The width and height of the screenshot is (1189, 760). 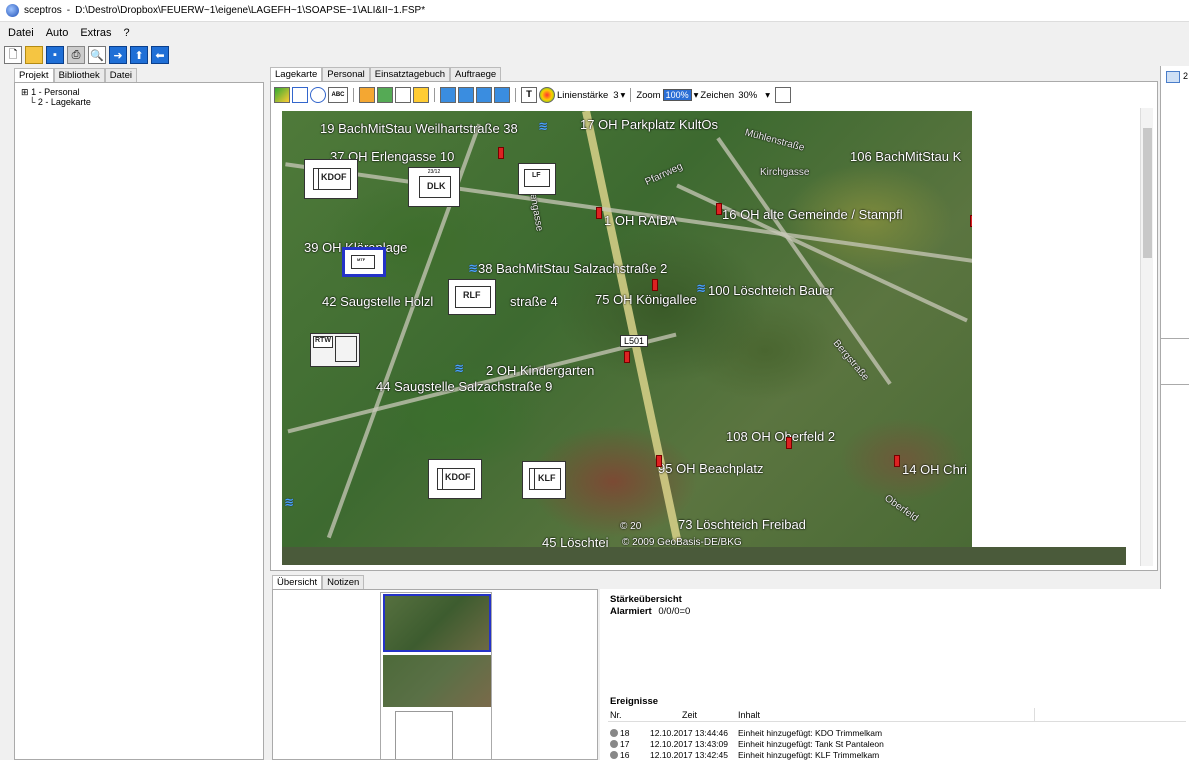 What do you see at coordinates (749, 715) in the screenshot?
I see `col-inhalt: Inhalt` at bounding box center [749, 715].